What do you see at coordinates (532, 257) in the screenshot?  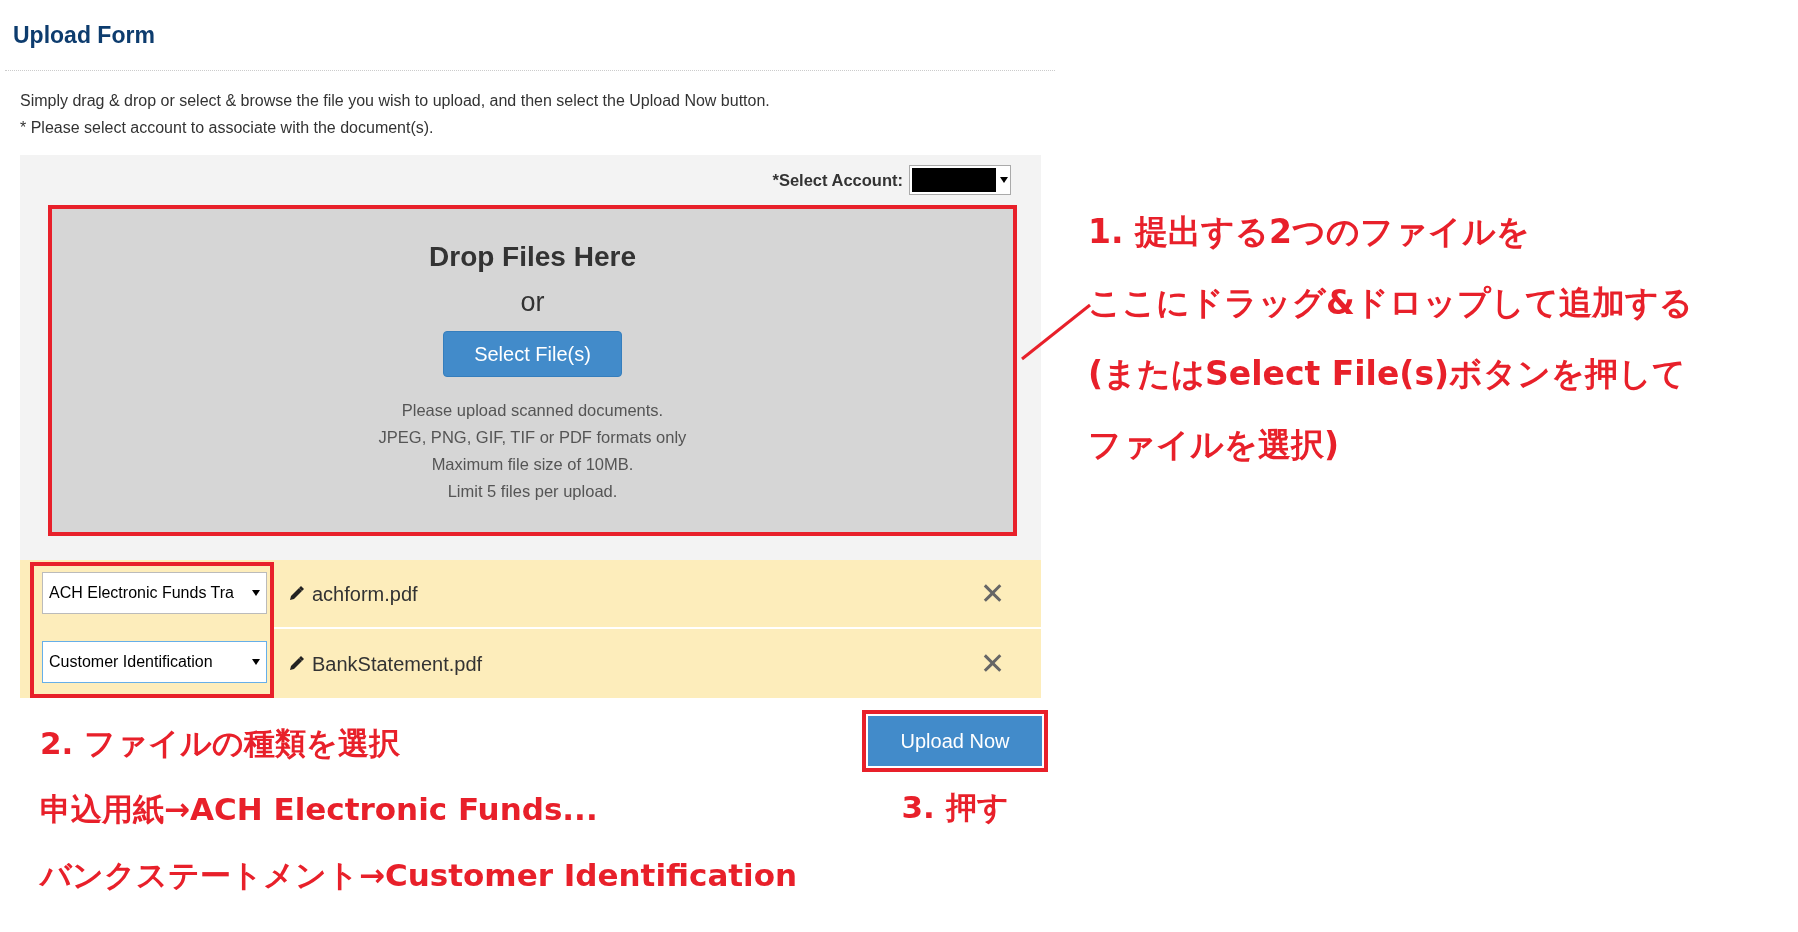 I see `drop-heading: Drop Files Here` at bounding box center [532, 257].